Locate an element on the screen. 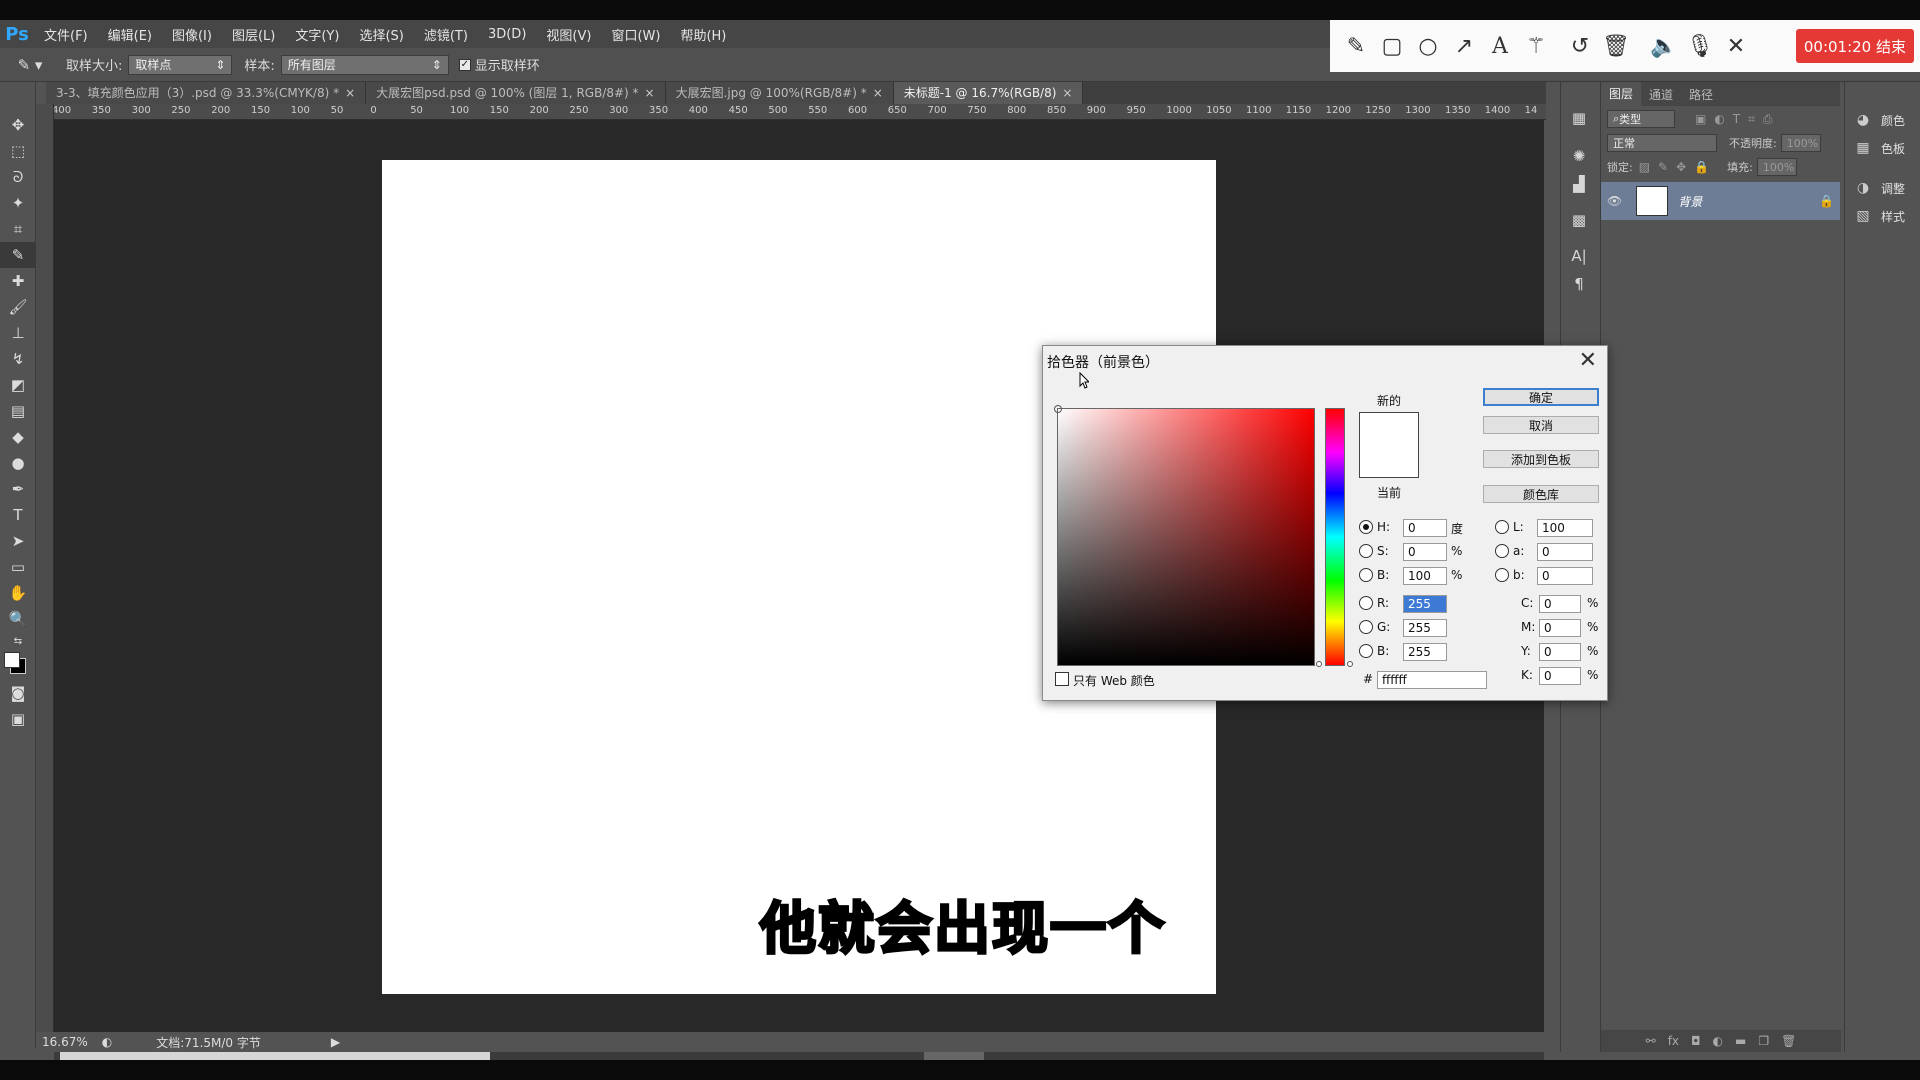 The image size is (1920, 1080). filter-icons: ▣◐T⌗⎙ is located at coordinates (1738, 119).